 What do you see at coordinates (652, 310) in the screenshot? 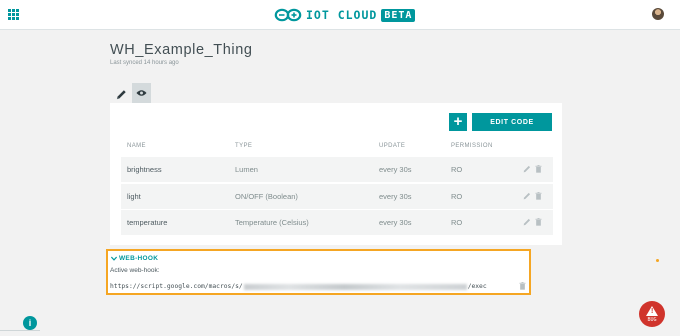
I see `warning-icon: !` at bounding box center [652, 310].